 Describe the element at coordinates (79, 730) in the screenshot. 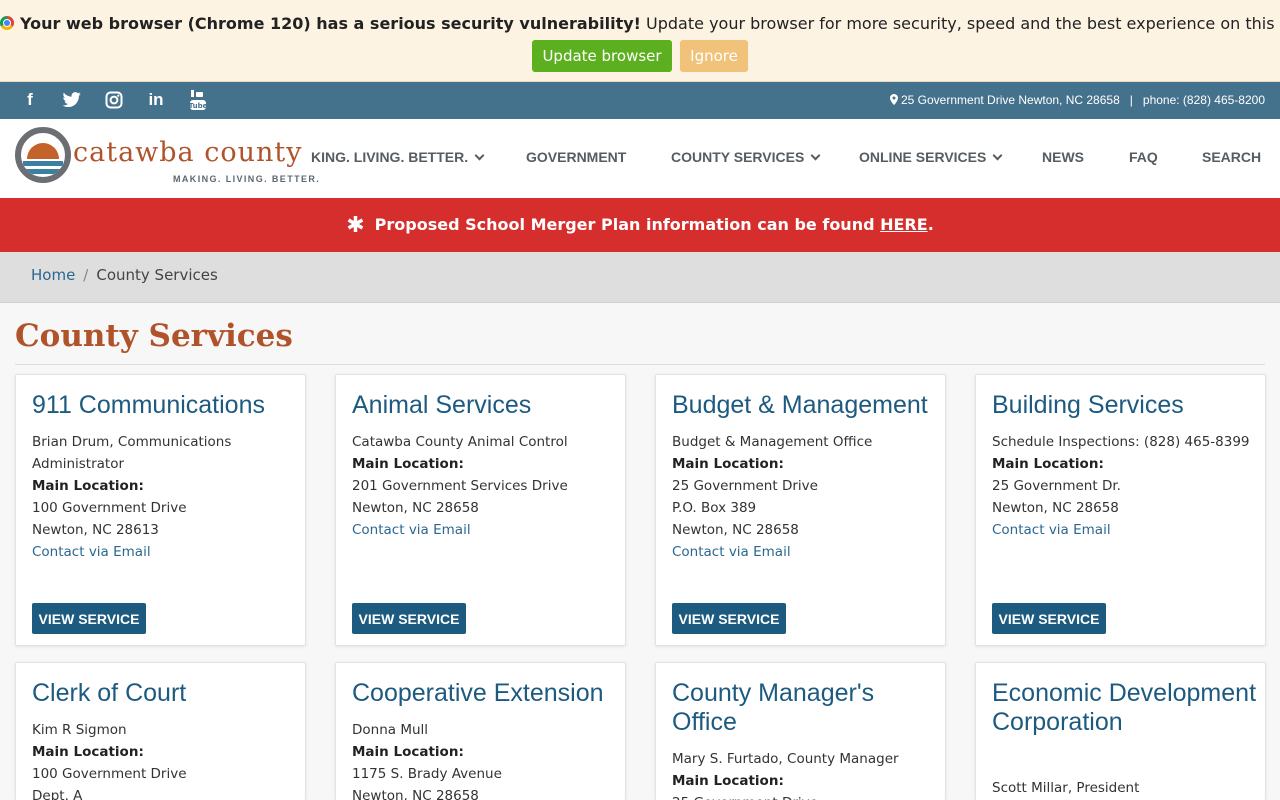

I see `card-line: Kim R Sigmon` at that location.